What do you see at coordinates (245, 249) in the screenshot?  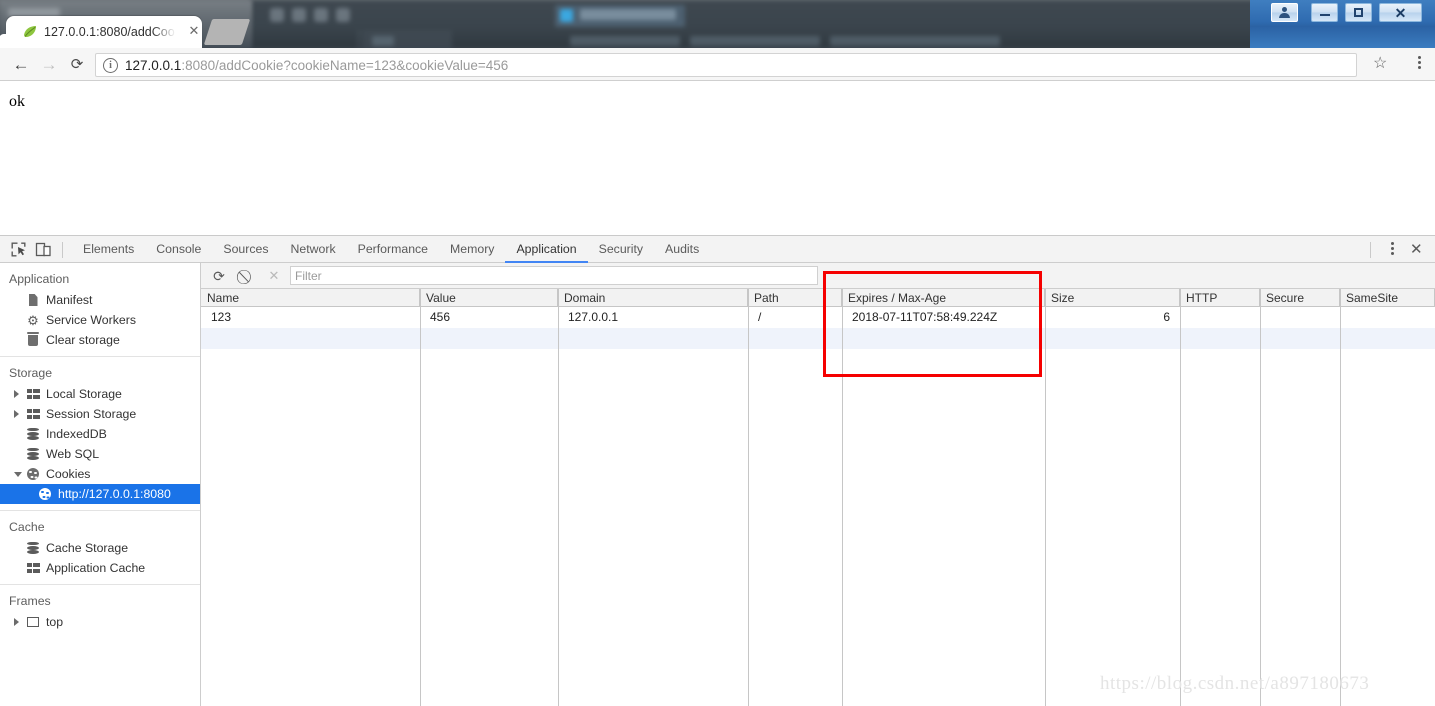 I see `tab-sources: Sources` at bounding box center [245, 249].